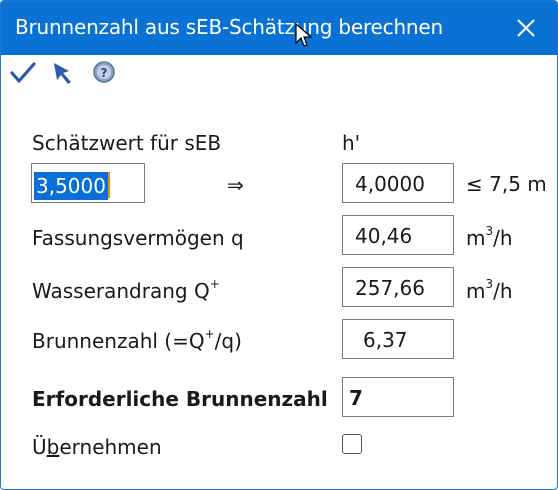 Image resolution: width=558 pixels, height=490 pixels. I want to click on capacity-unit: m3/h, so click(489, 237).